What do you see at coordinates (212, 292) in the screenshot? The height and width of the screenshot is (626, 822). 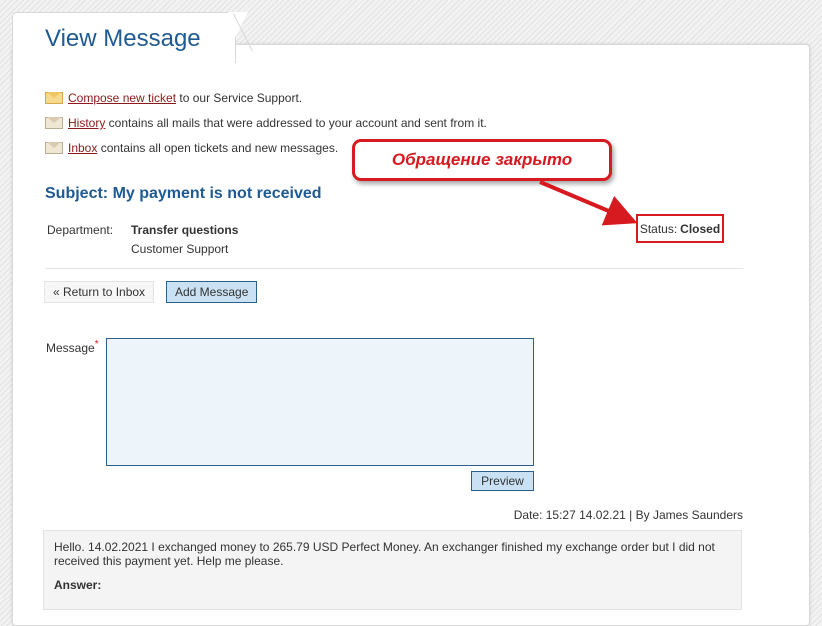 I see `add-message-button: Add Message` at bounding box center [212, 292].